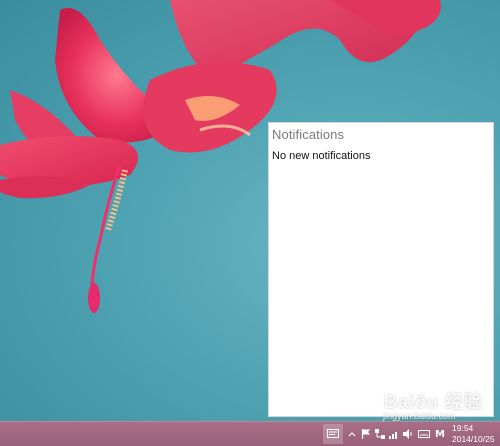 The width and height of the screenshot is (500, 446). I want to click on taskbar: M 19:54 2014/10/25, so click(250, 433).